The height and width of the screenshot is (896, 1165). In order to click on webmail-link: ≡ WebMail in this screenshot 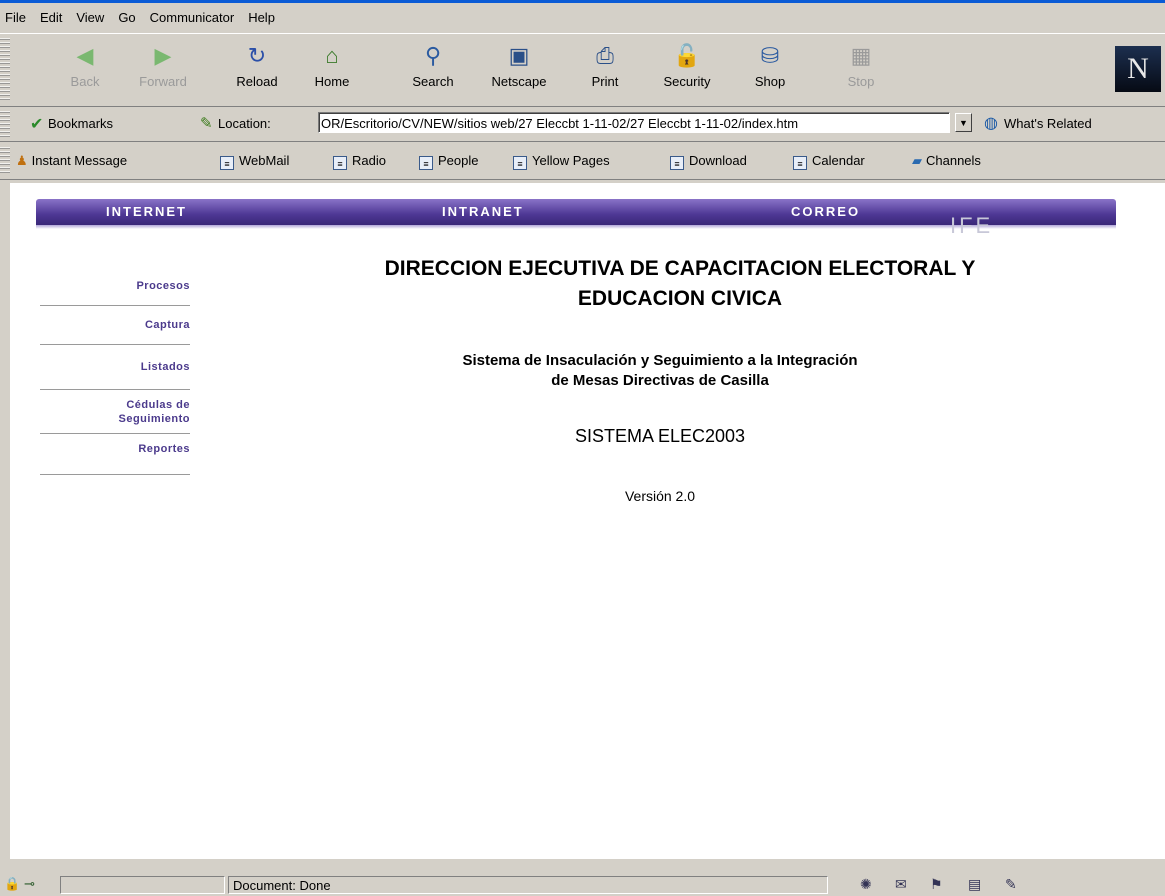, I will do `click(254, 161)`.